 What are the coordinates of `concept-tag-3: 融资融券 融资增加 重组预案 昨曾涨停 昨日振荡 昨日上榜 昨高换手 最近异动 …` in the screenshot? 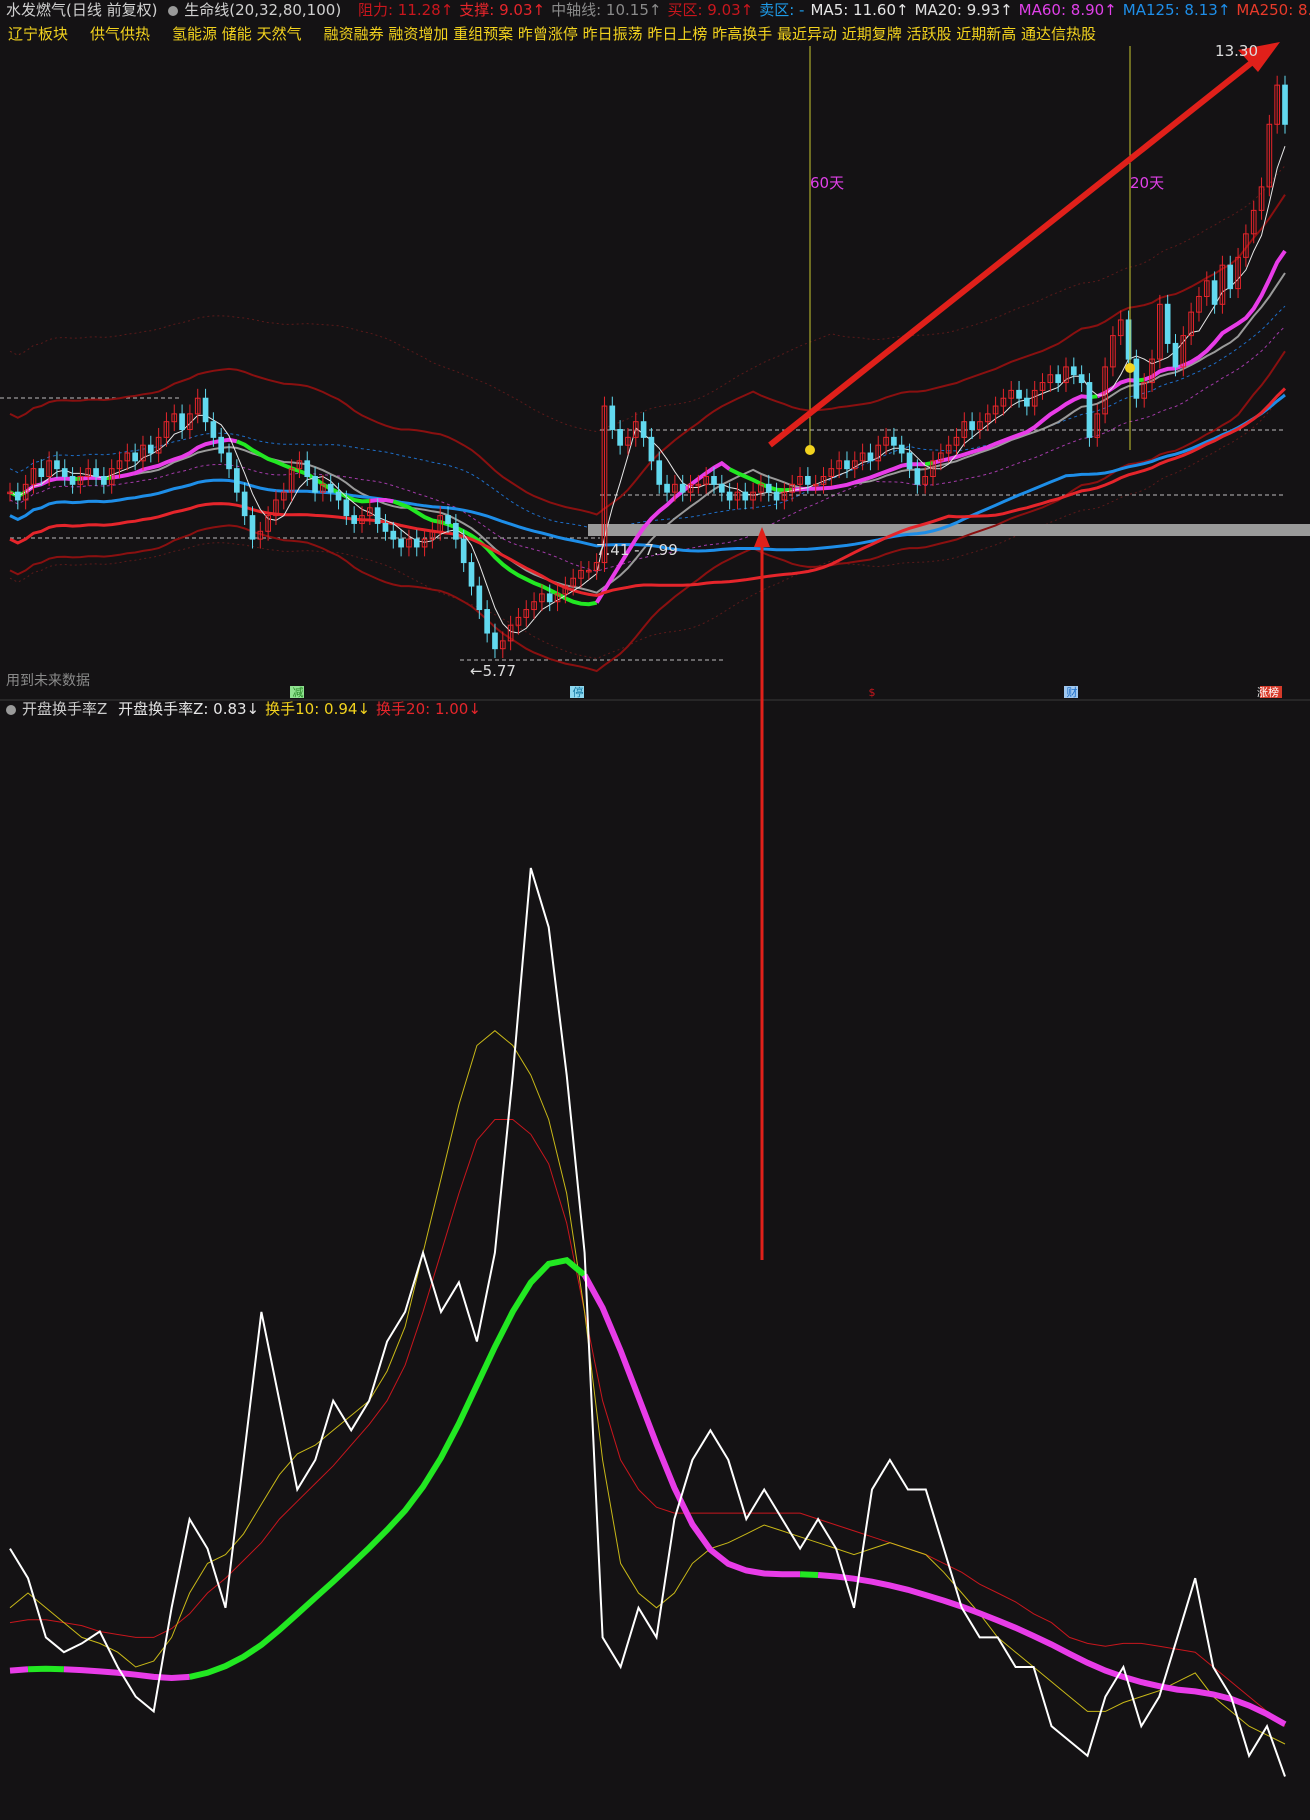 It's located at (710, 34).